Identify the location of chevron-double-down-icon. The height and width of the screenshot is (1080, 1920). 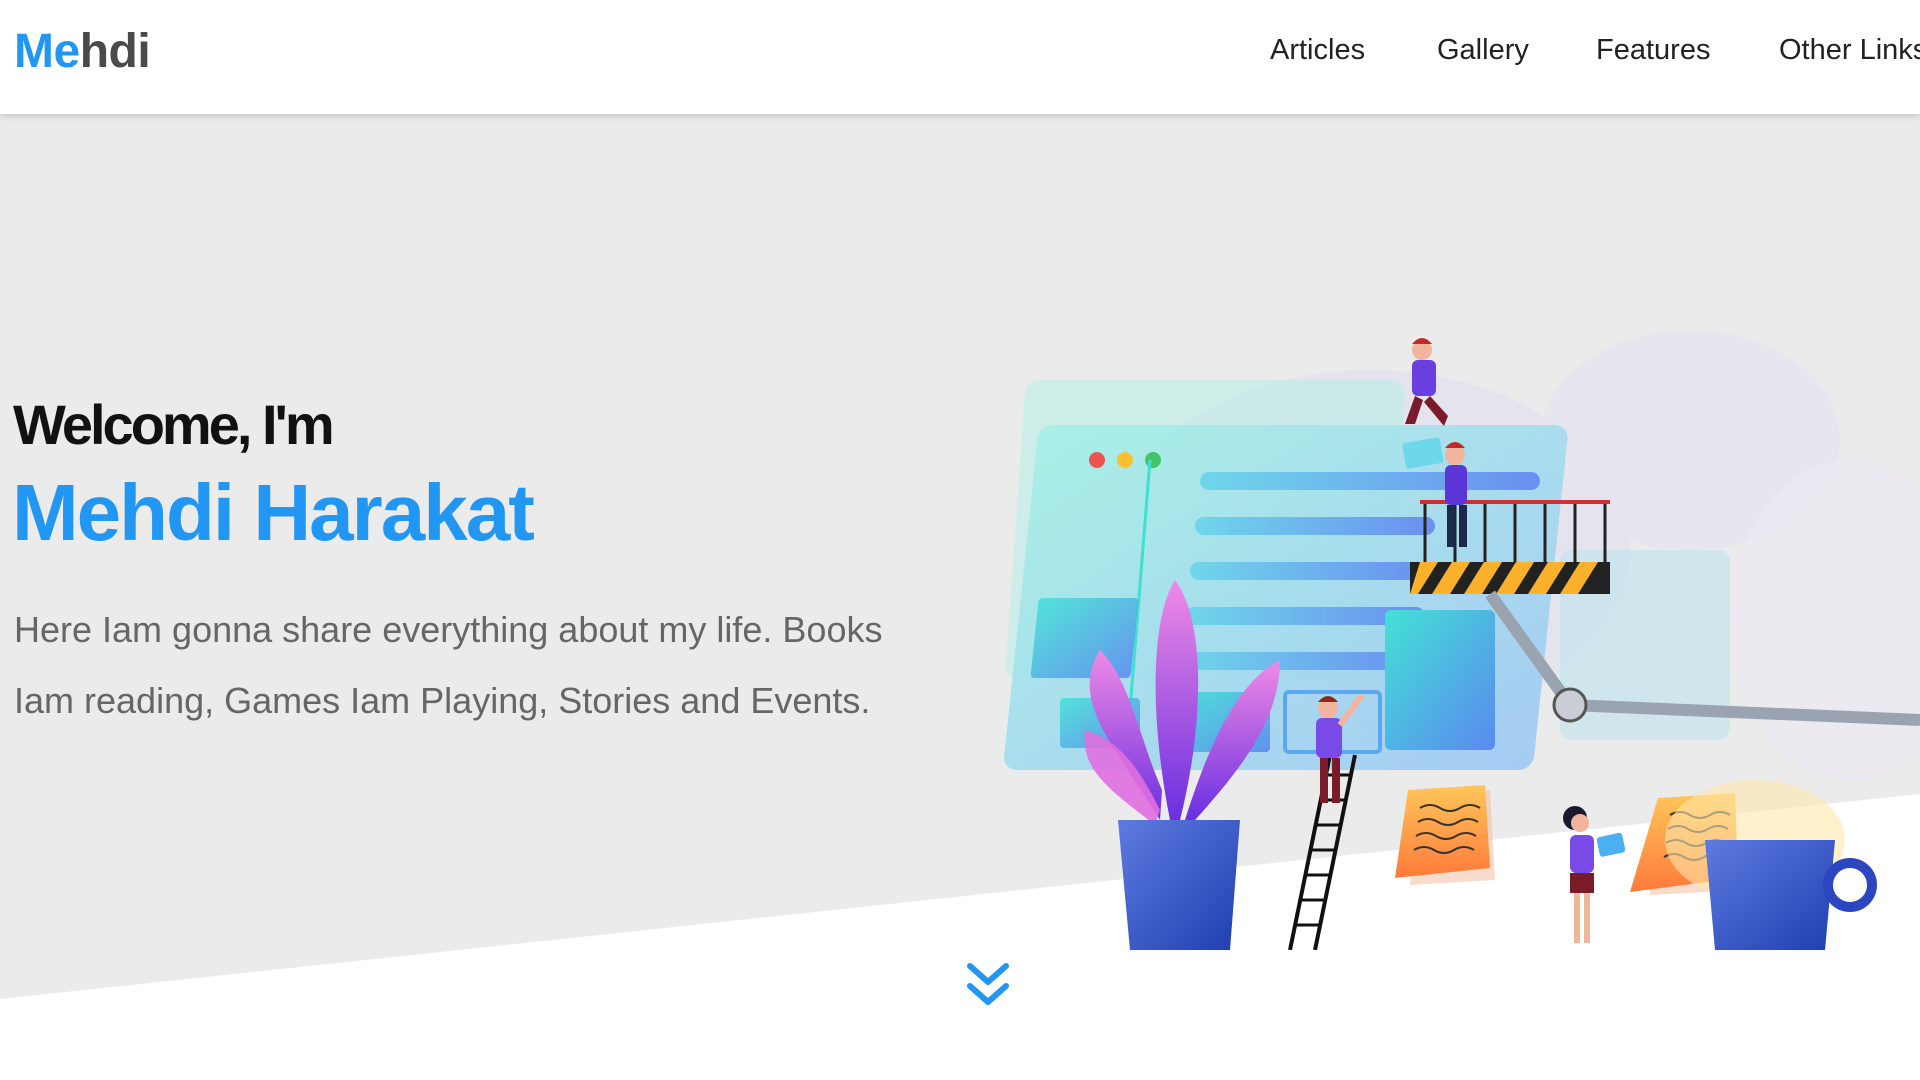
(988, 986).